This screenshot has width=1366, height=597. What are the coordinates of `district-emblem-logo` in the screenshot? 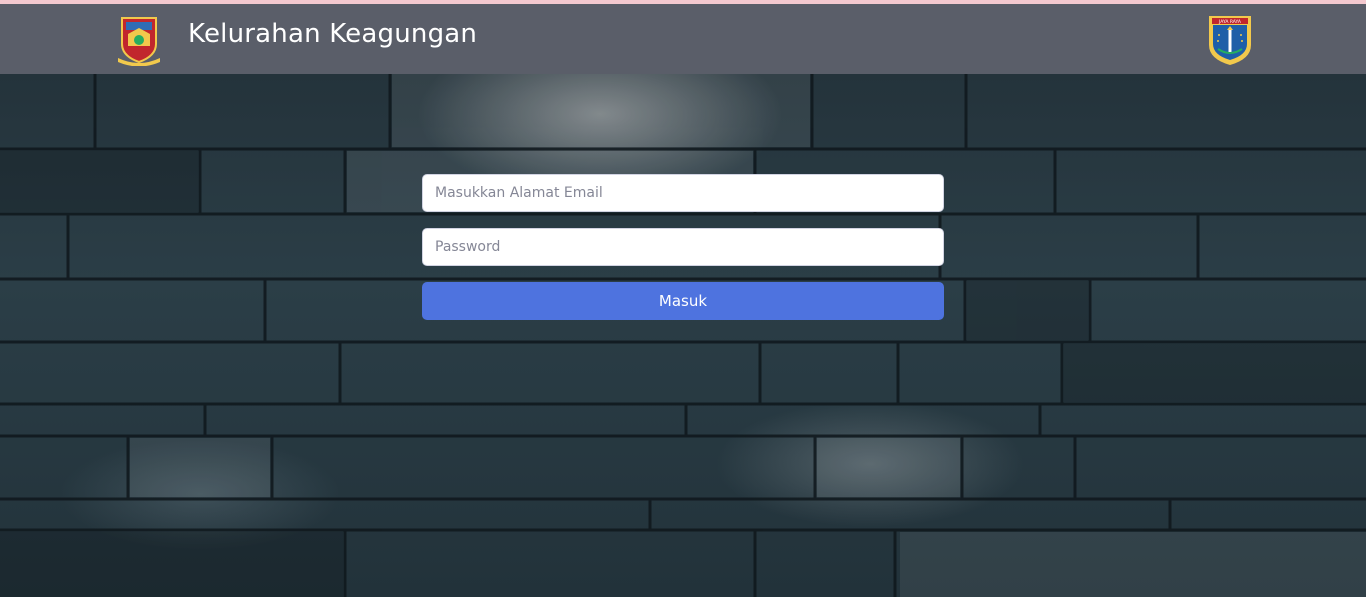 It's located at (139, 40).